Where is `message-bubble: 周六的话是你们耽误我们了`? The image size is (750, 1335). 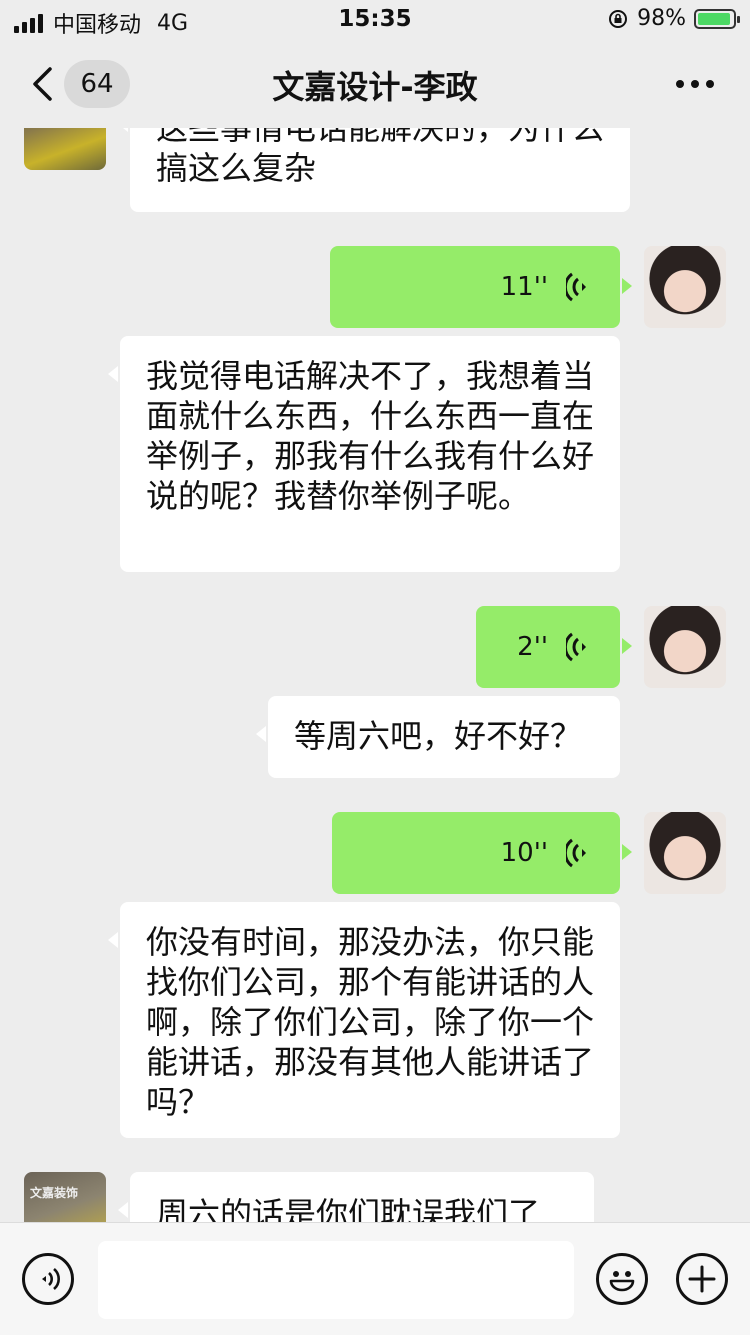
message-bubble: 周六的话是你们耽误我们了 is located at coordinates (356, 1197).